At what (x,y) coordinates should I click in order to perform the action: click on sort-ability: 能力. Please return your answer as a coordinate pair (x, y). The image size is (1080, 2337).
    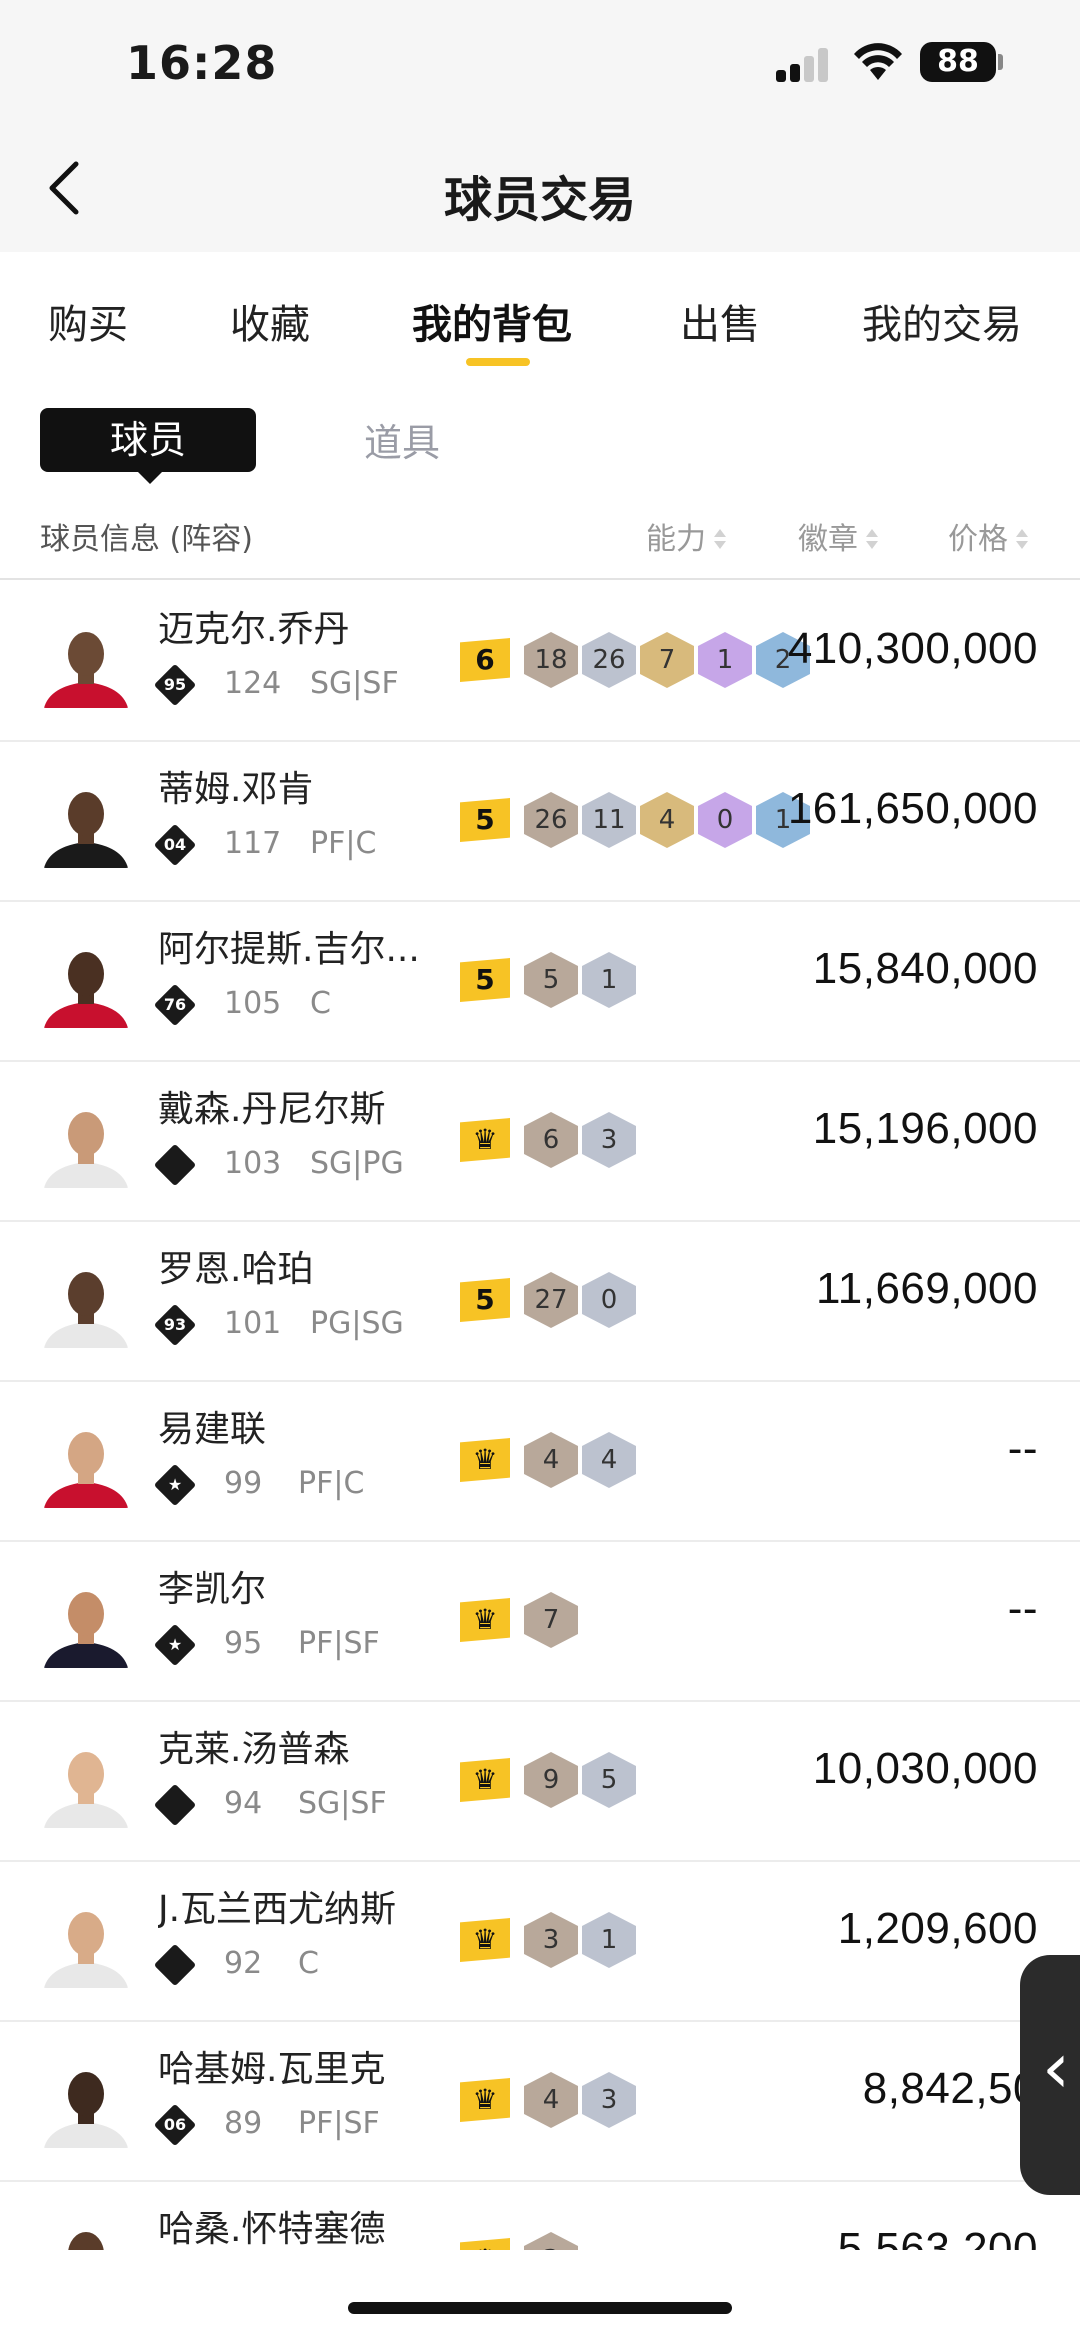
    Looking at the image, I should click on (687, 536).